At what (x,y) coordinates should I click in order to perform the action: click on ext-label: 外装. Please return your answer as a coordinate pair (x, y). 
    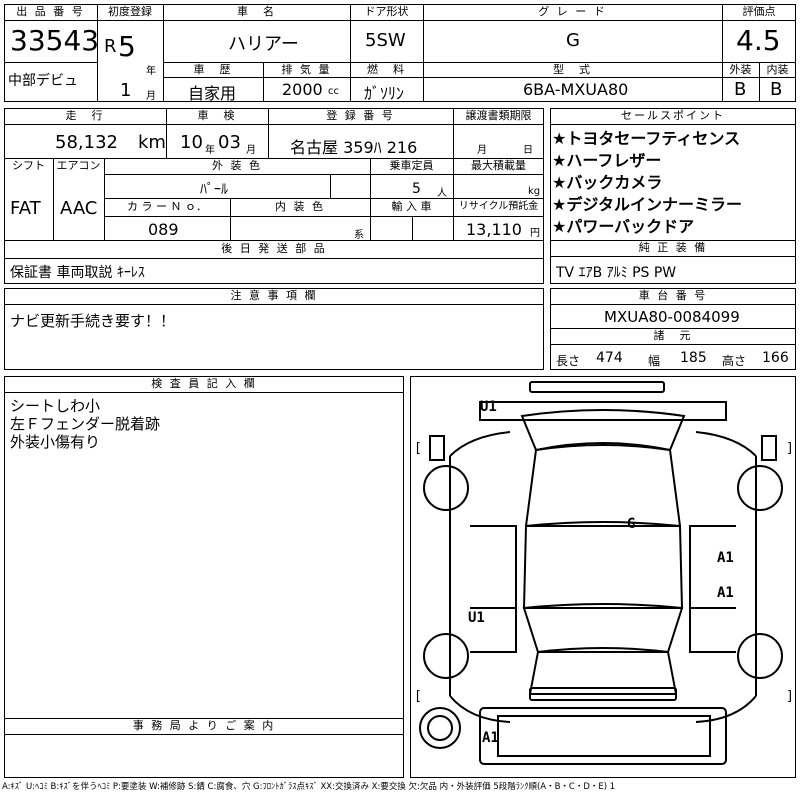
    Looking at the image, I should click on (740, 69).